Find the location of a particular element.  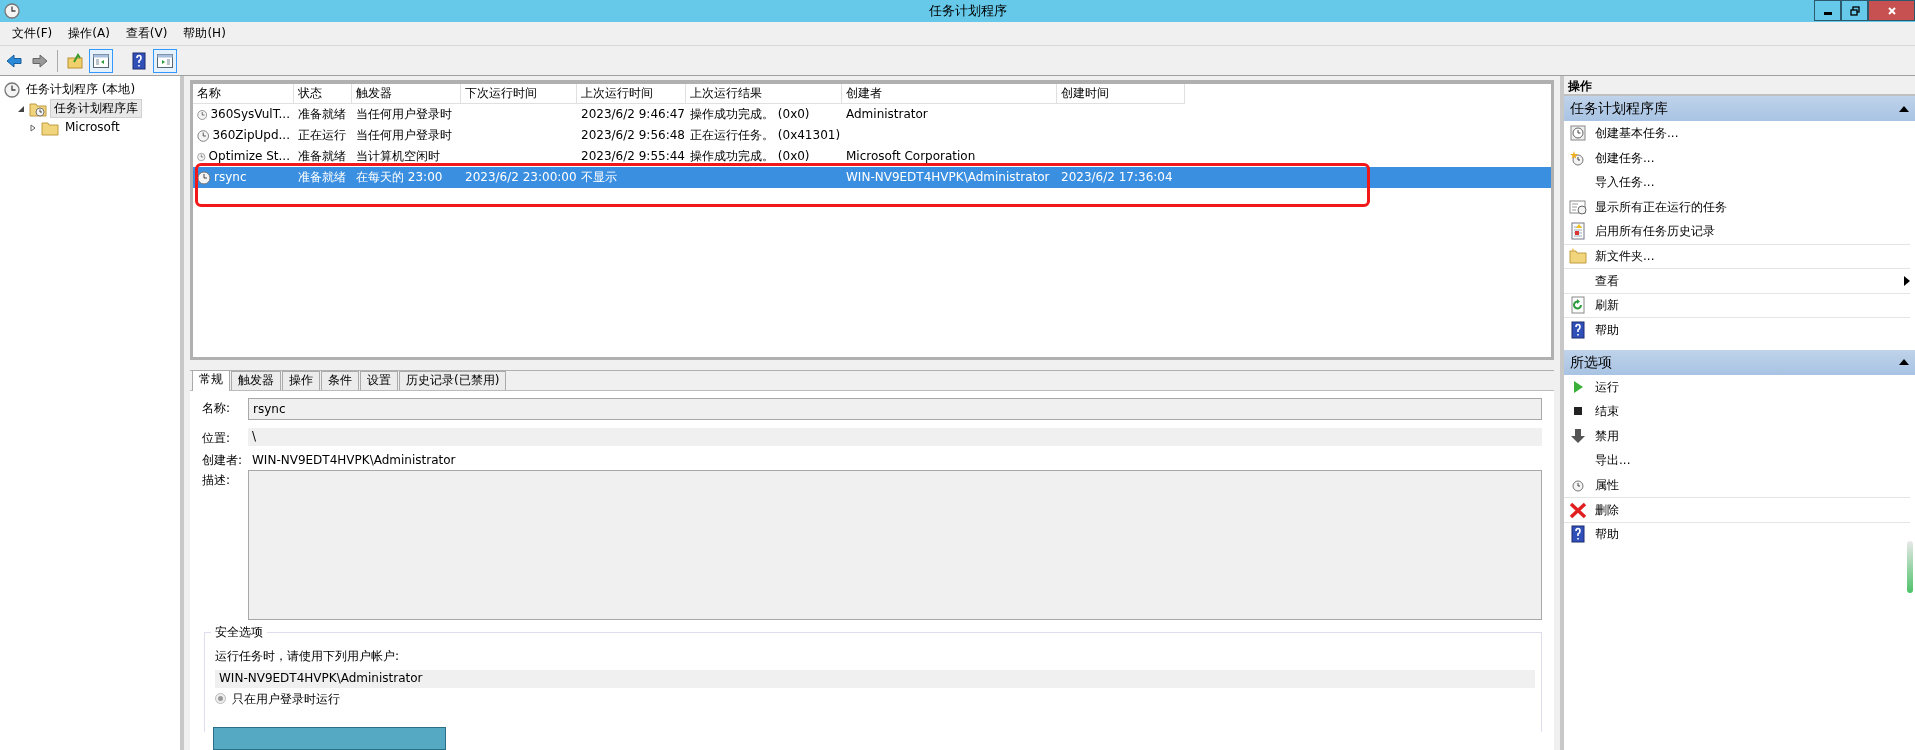

folder-clock-icon is located at coordinates (38, 108).